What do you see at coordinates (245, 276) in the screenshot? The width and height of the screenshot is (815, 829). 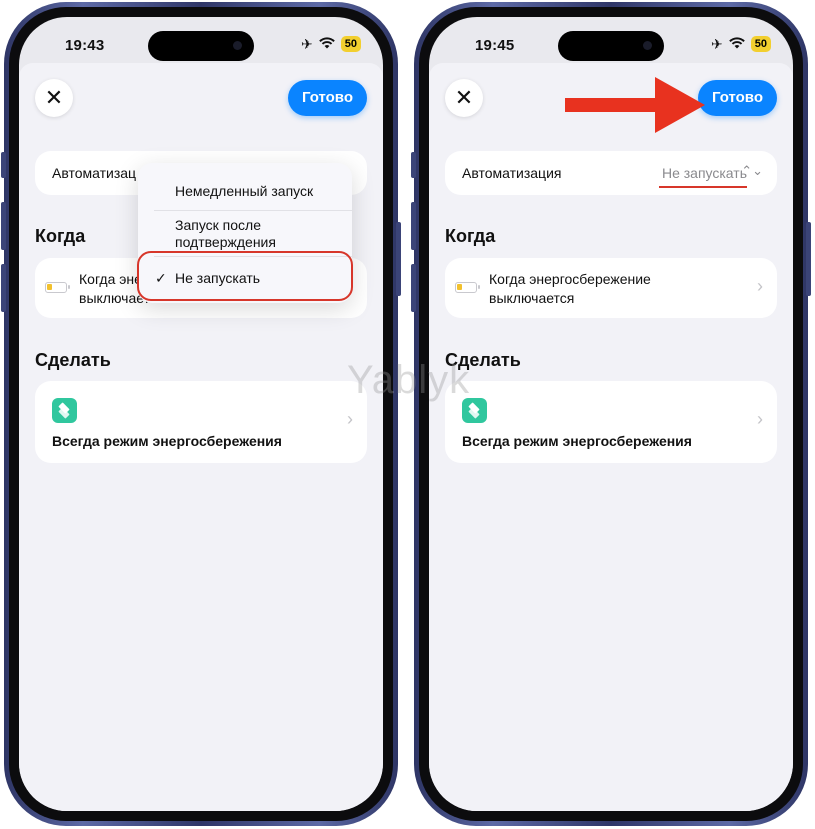 I see `selection-highlight` at bounding box center [245, 276].